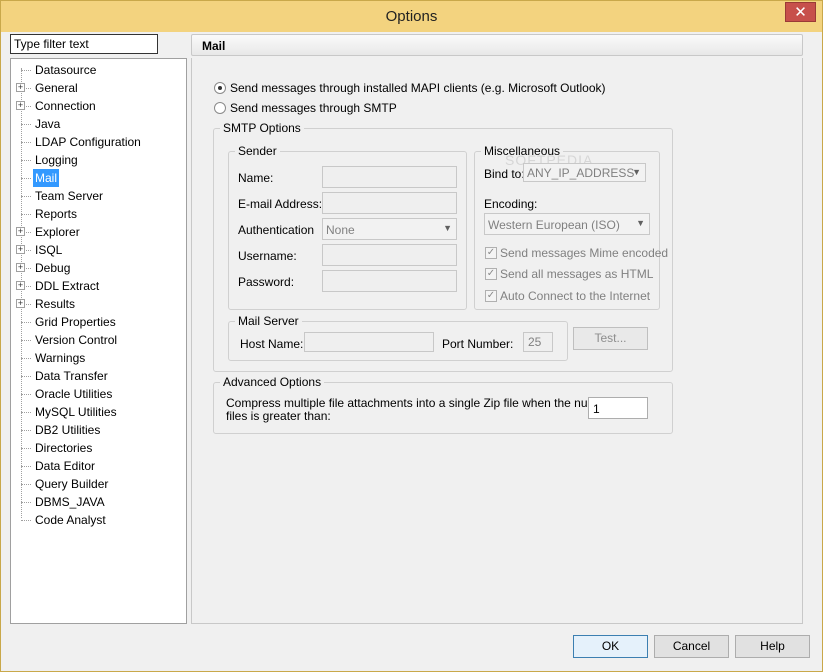  What do you see at coordinates (21, 293) in the screenshot?
I see `tree-guide-line` at bounding box center [21, 293].